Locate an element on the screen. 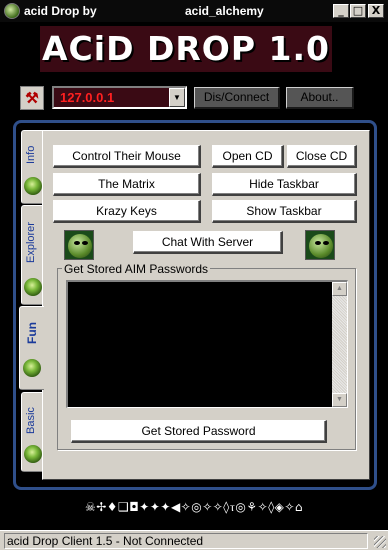 The image size is (388, 550). logo-banner: ACiD DROP 1.0 is located at coordinates (186, 49).